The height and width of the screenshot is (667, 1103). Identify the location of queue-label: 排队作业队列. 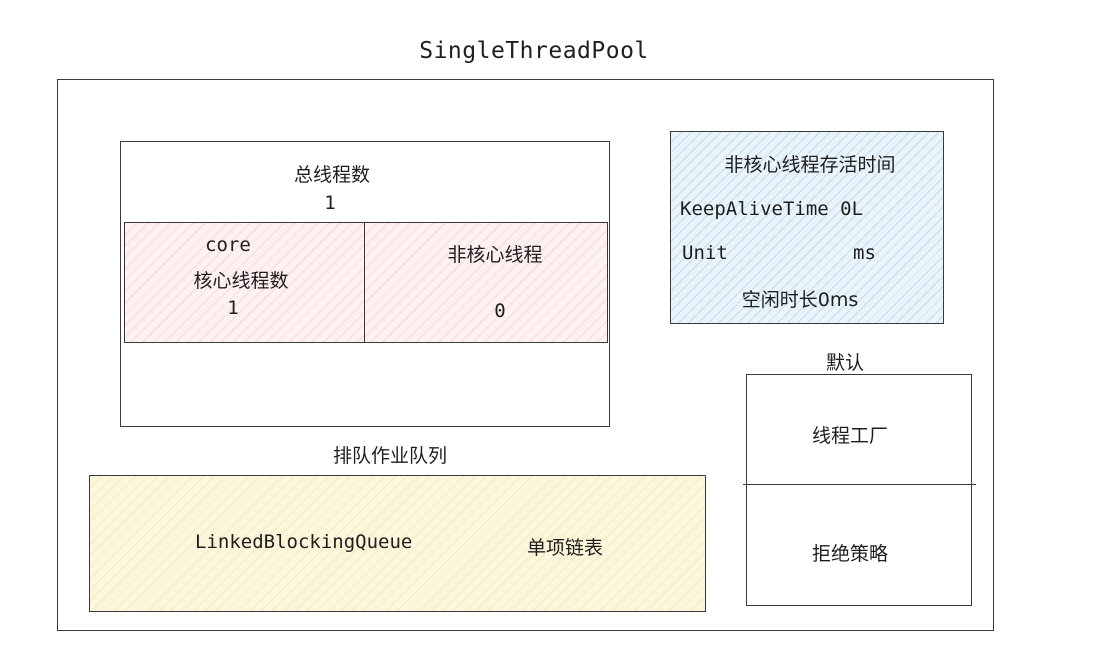
(389, 456).